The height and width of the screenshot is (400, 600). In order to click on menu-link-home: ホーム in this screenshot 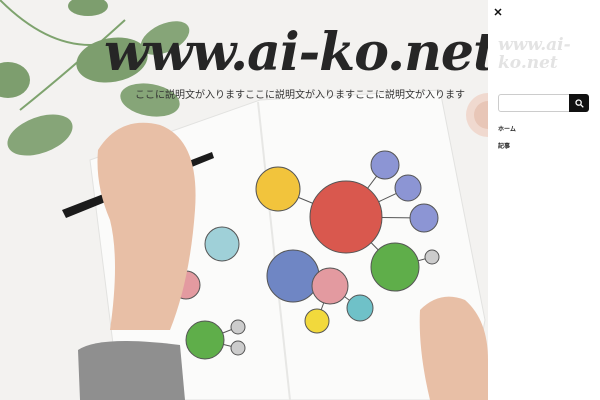, I will do `click(507, 128)`.